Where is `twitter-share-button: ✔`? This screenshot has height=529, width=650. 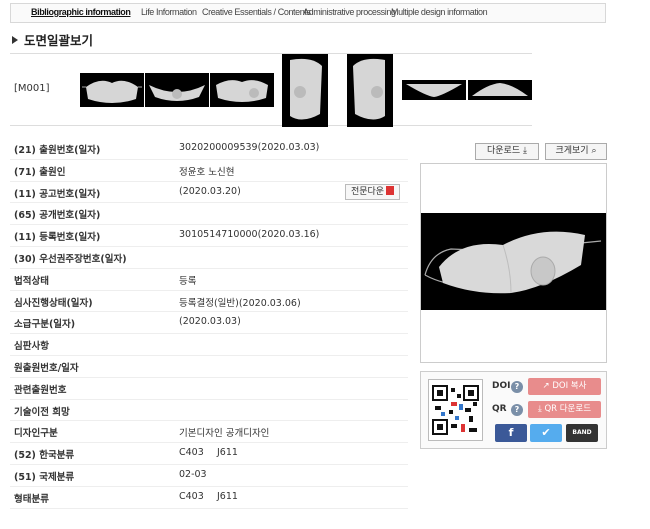
twitter-share-button: ✔ is located at coordinates (546, 433).